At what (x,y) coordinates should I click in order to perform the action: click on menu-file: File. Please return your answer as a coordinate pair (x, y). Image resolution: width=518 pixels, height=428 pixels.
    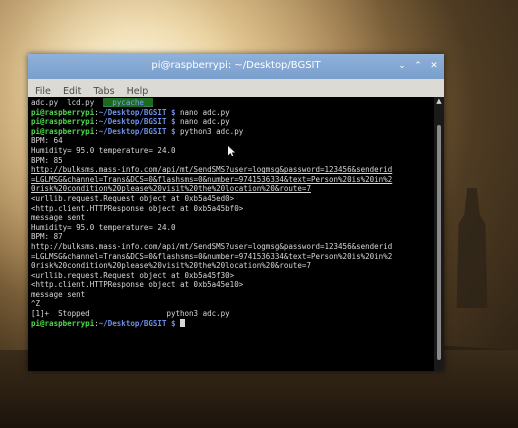
    Looking at the image, I should click on (43, 91).